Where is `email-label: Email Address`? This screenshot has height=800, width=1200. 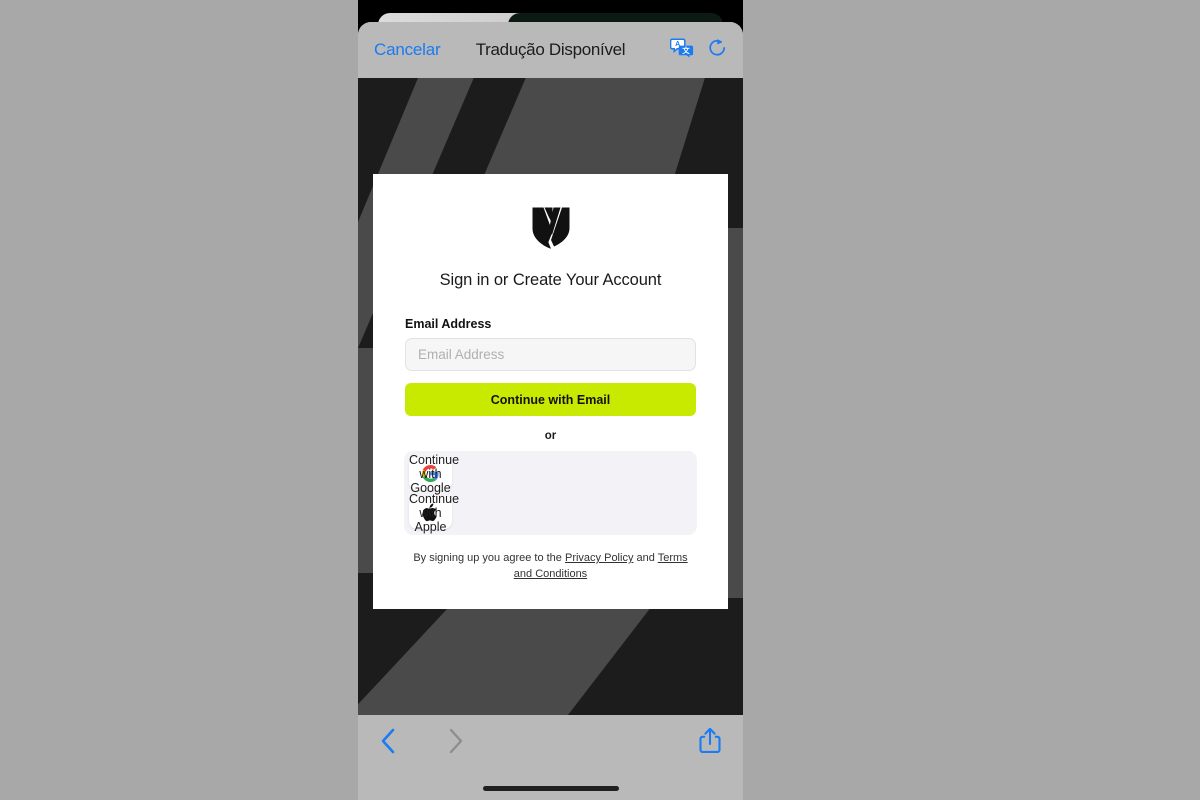 email-label: Email Address is located at coordinates (448, 324).